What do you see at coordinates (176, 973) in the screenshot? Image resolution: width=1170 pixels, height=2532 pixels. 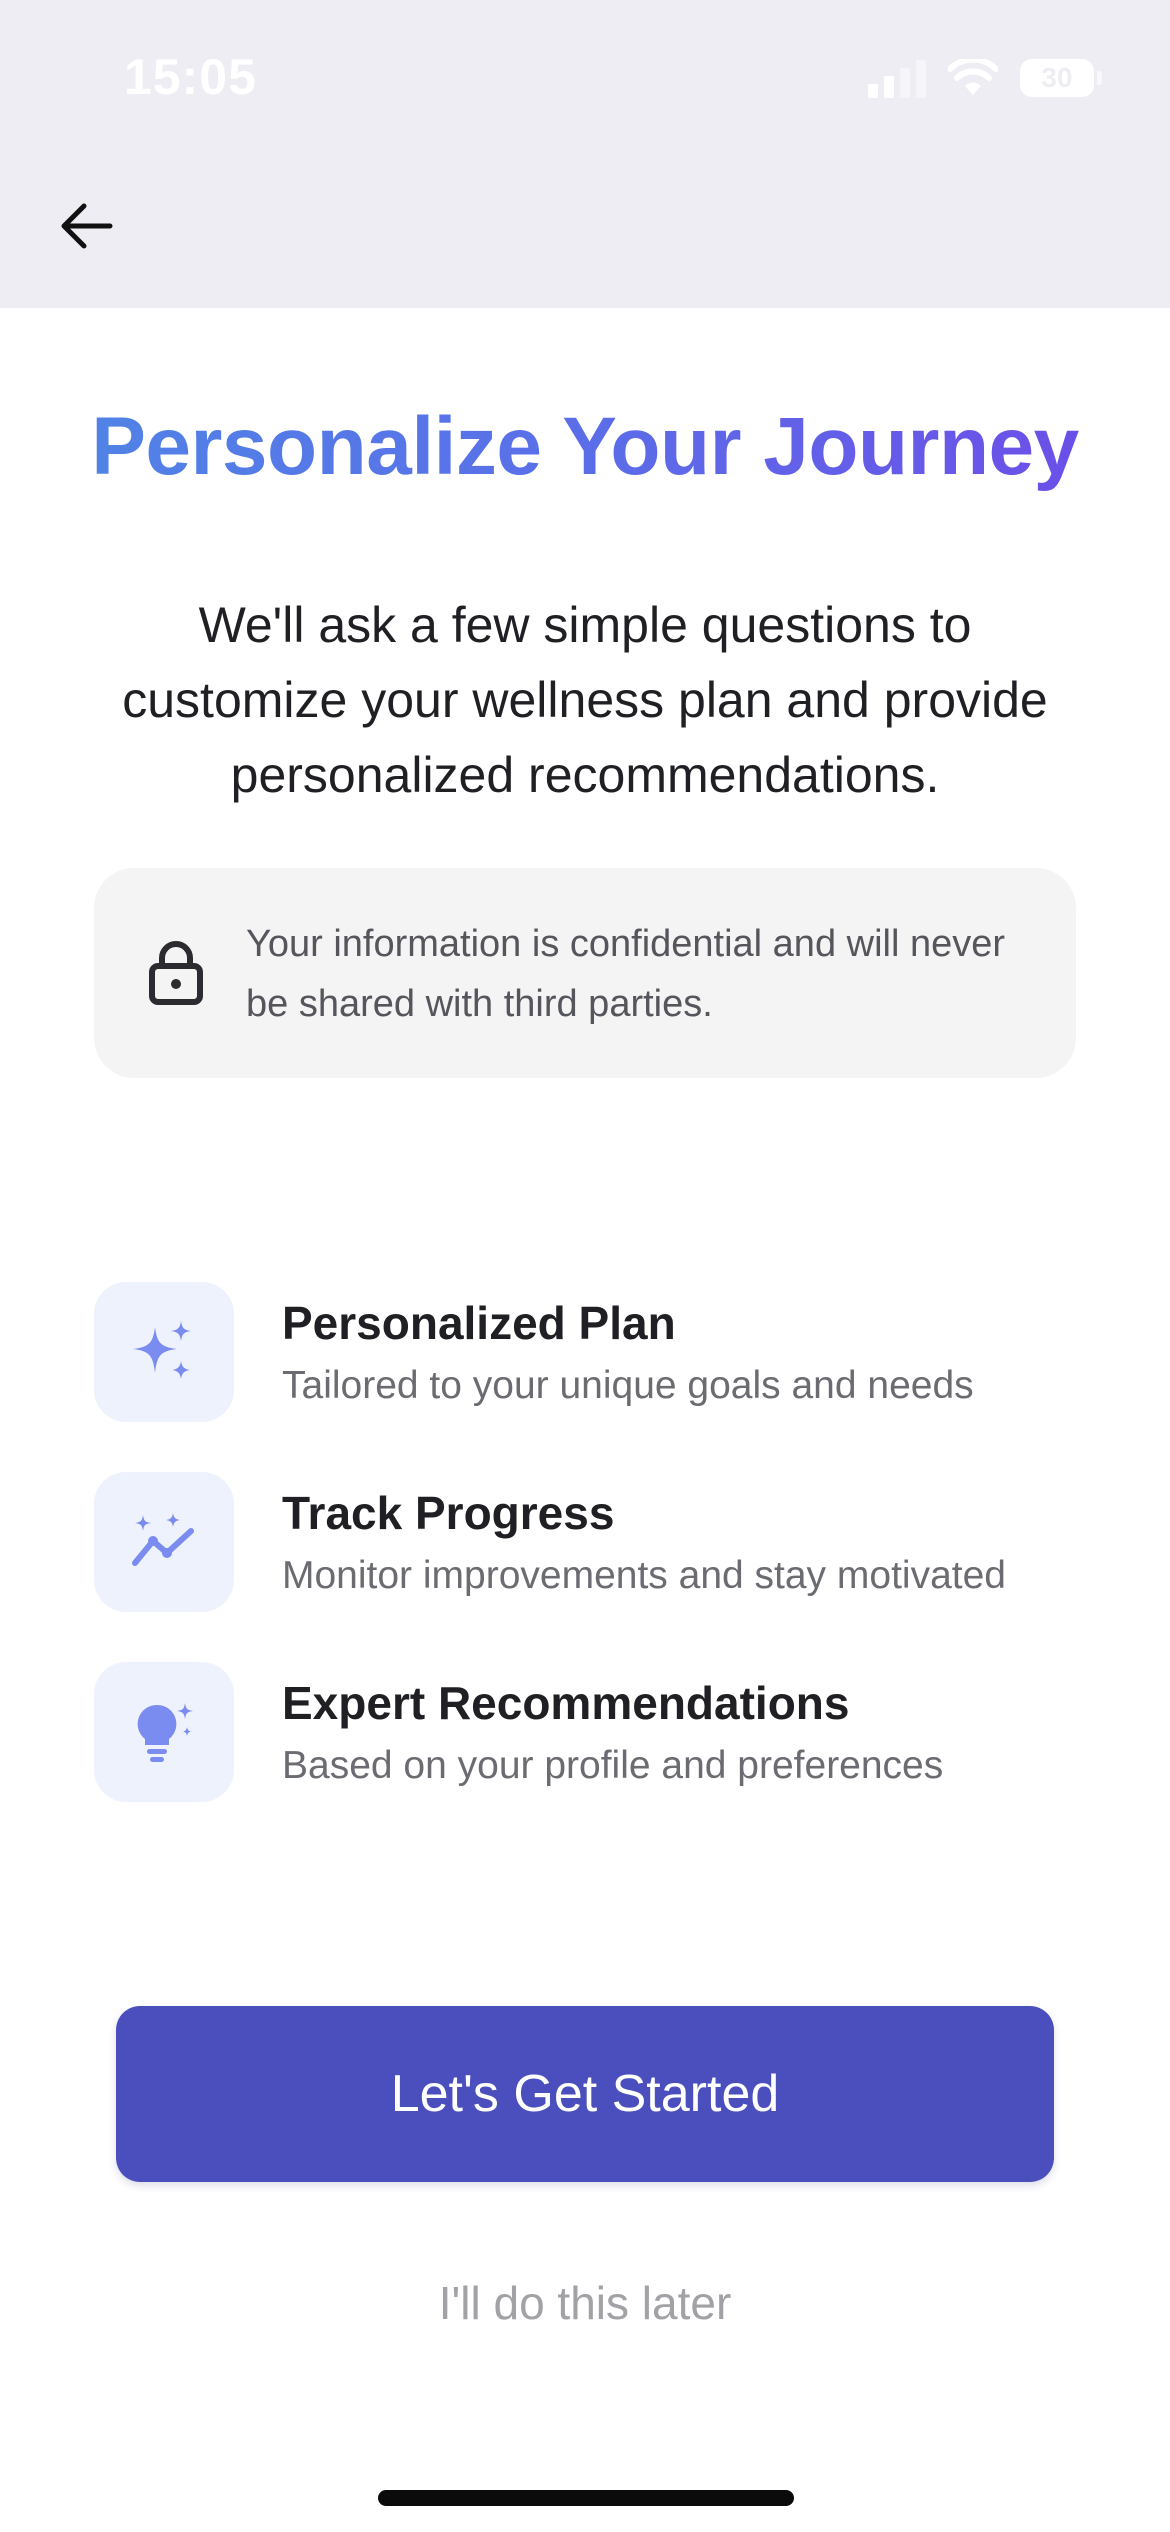 I see `lock-icon` at bounding box center [176, 973].